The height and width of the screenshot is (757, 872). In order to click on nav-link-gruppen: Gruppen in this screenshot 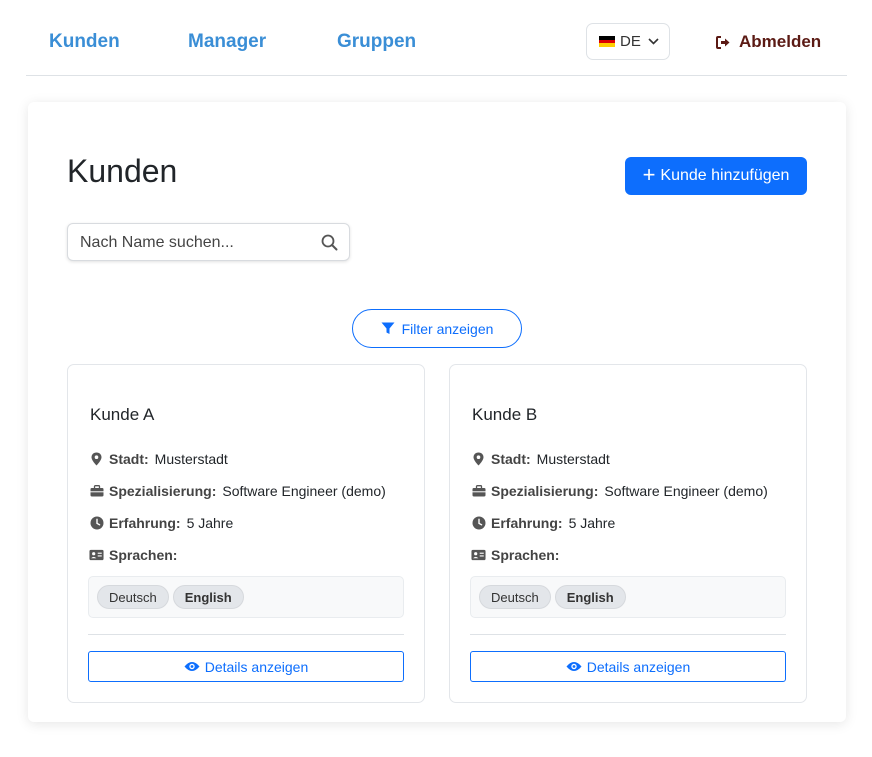, I will do `click(376, 42)`.